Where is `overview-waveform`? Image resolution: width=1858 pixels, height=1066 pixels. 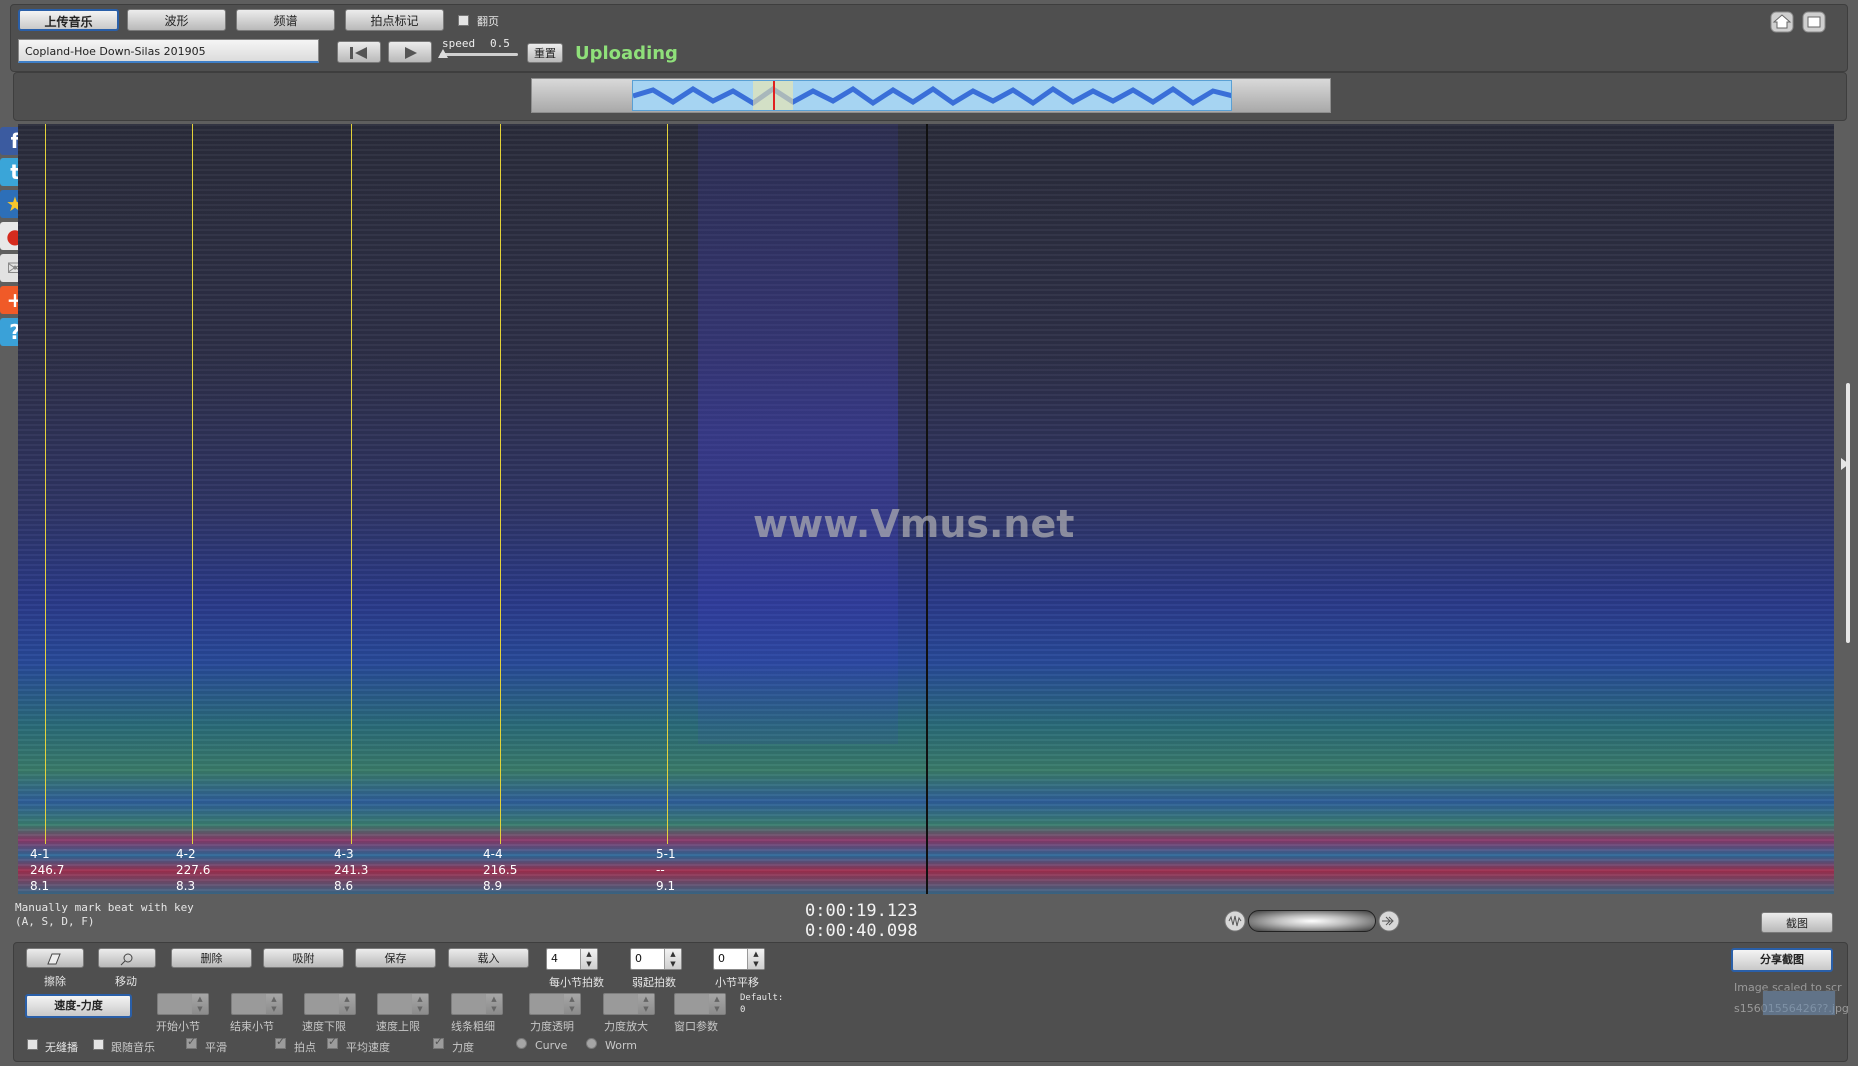 overview-waveform is located at coordinates (932, 95).